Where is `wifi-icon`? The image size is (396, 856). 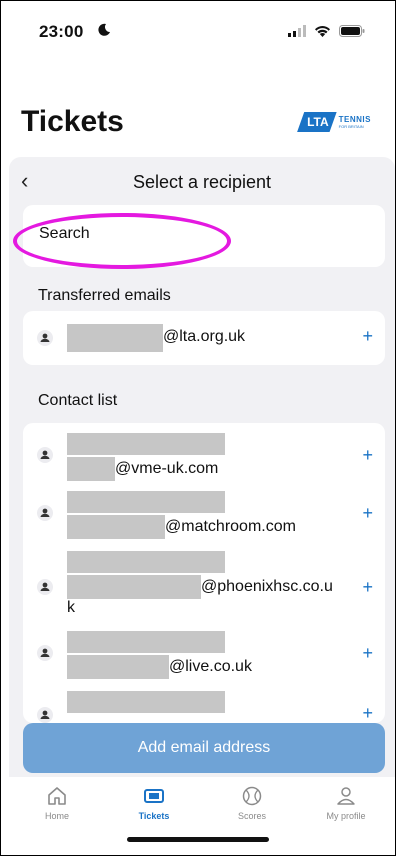 wifi-icon is located at coordinates (322, 31).